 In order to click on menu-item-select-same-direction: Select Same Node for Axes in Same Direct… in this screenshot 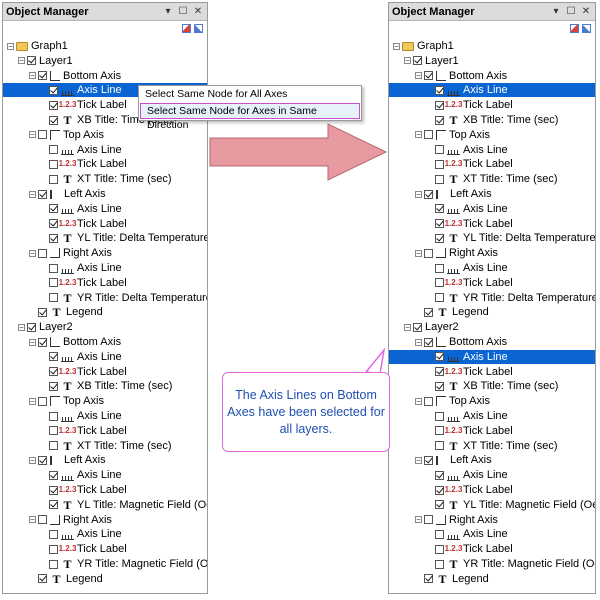, I will do `click(250, 117)`.